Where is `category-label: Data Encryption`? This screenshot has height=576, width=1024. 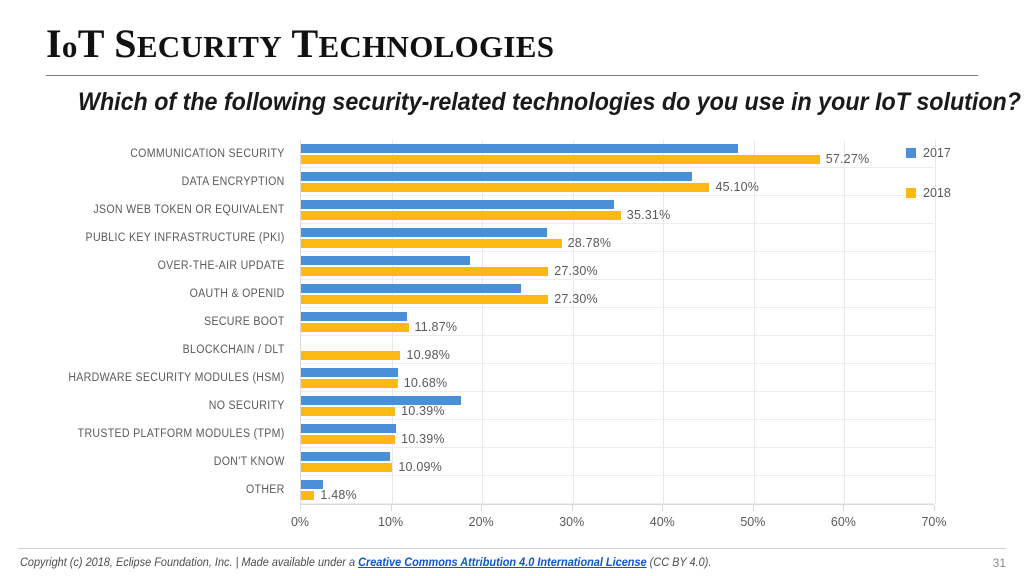 category-label: Data Encryption is located at coordinates (233, 182).